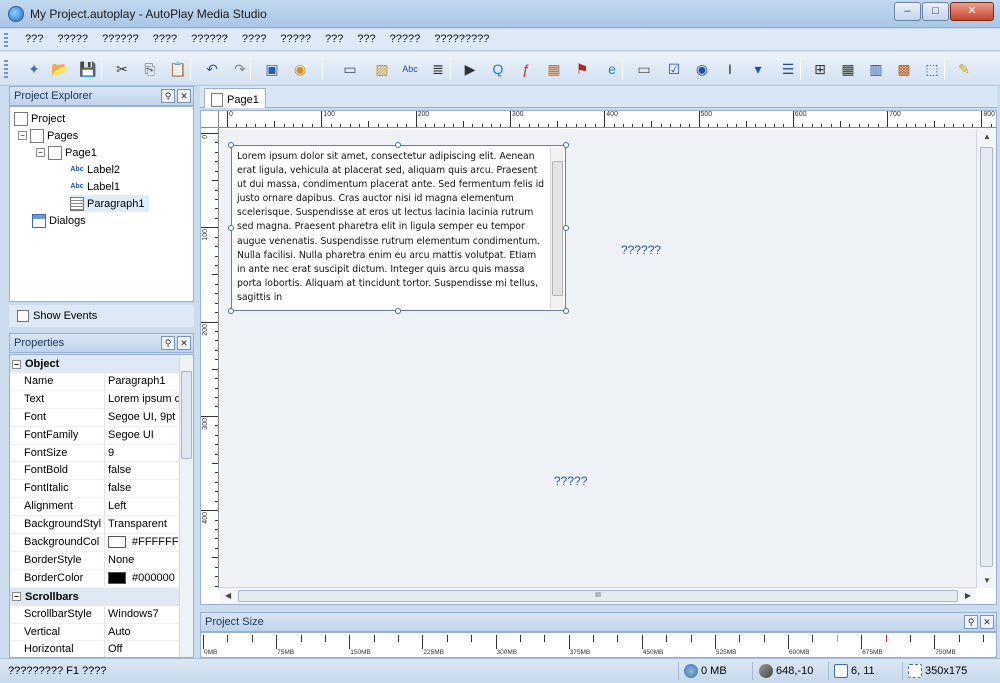  Describe the element at coordinates (95, 186) in the screenshot. I see `tree-item-label1: Abc Label1` at that location.